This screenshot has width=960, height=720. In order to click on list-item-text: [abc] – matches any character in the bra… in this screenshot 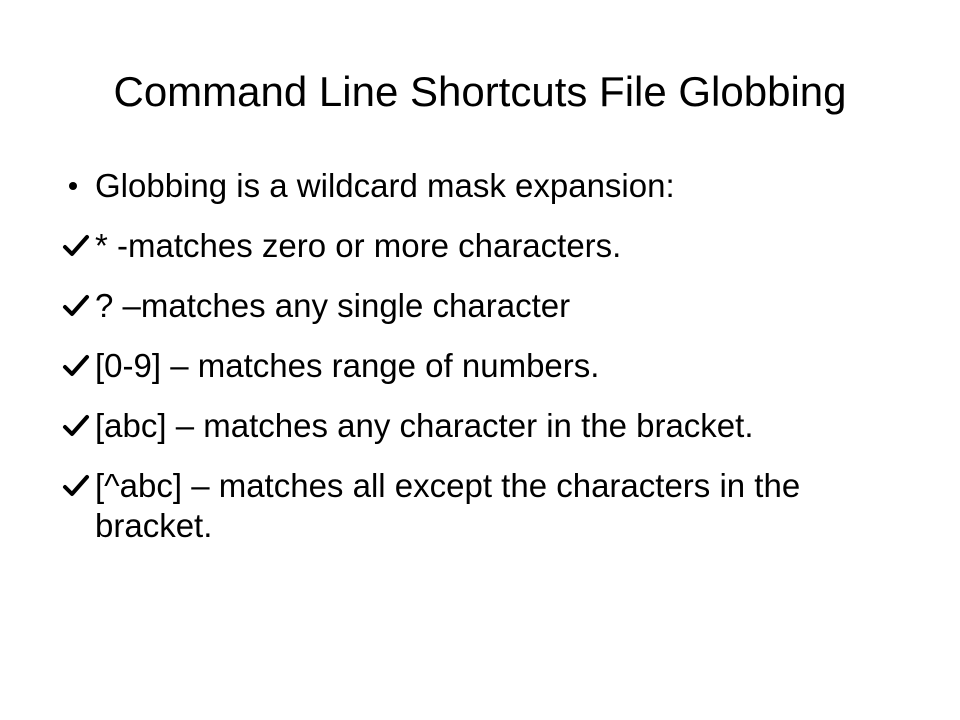, I will do `click(424, 425)`.